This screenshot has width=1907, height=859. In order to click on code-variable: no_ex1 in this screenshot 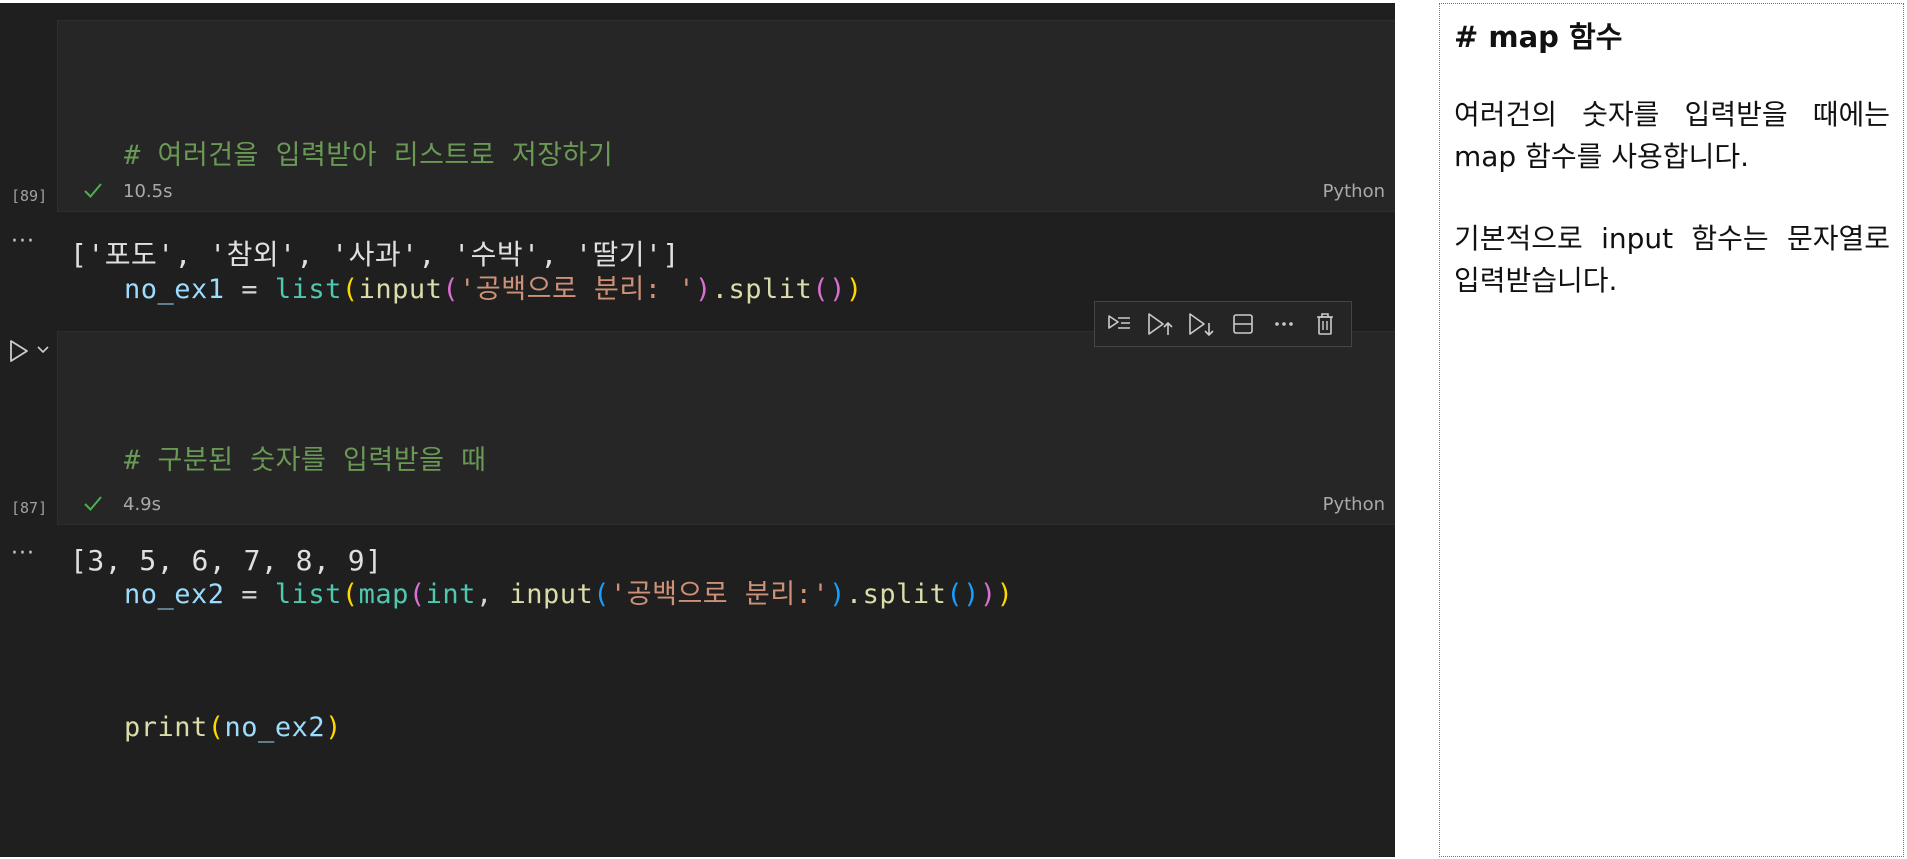, I will do `click(174, 289)`.